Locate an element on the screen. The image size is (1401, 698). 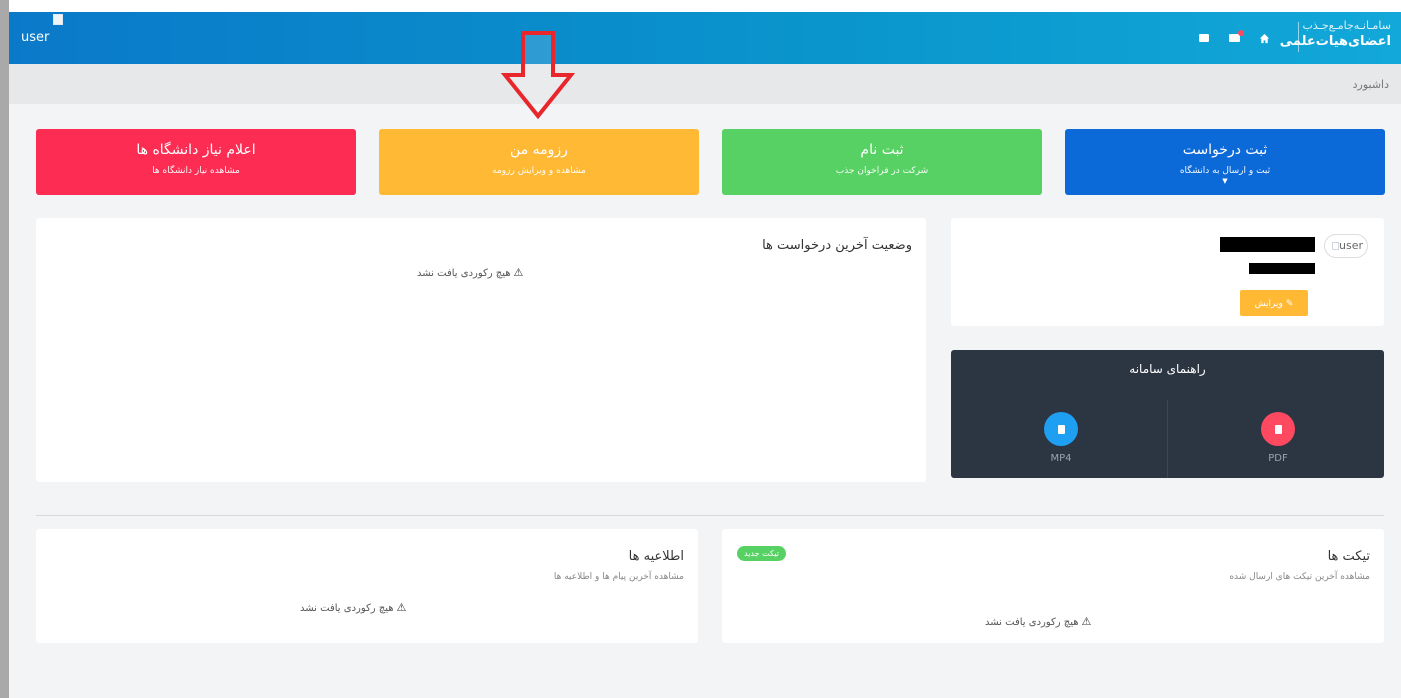
home-icon is located at coordinates (1264, 38).